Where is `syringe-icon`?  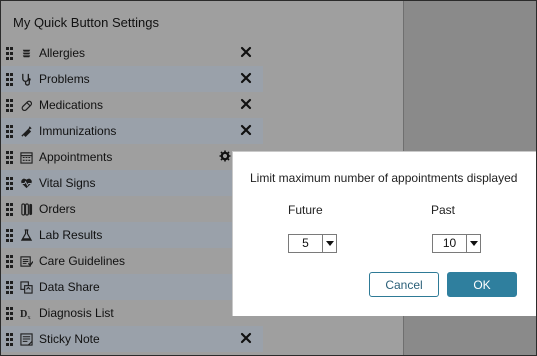 syringe-icon is located at coordinates (26, 131).